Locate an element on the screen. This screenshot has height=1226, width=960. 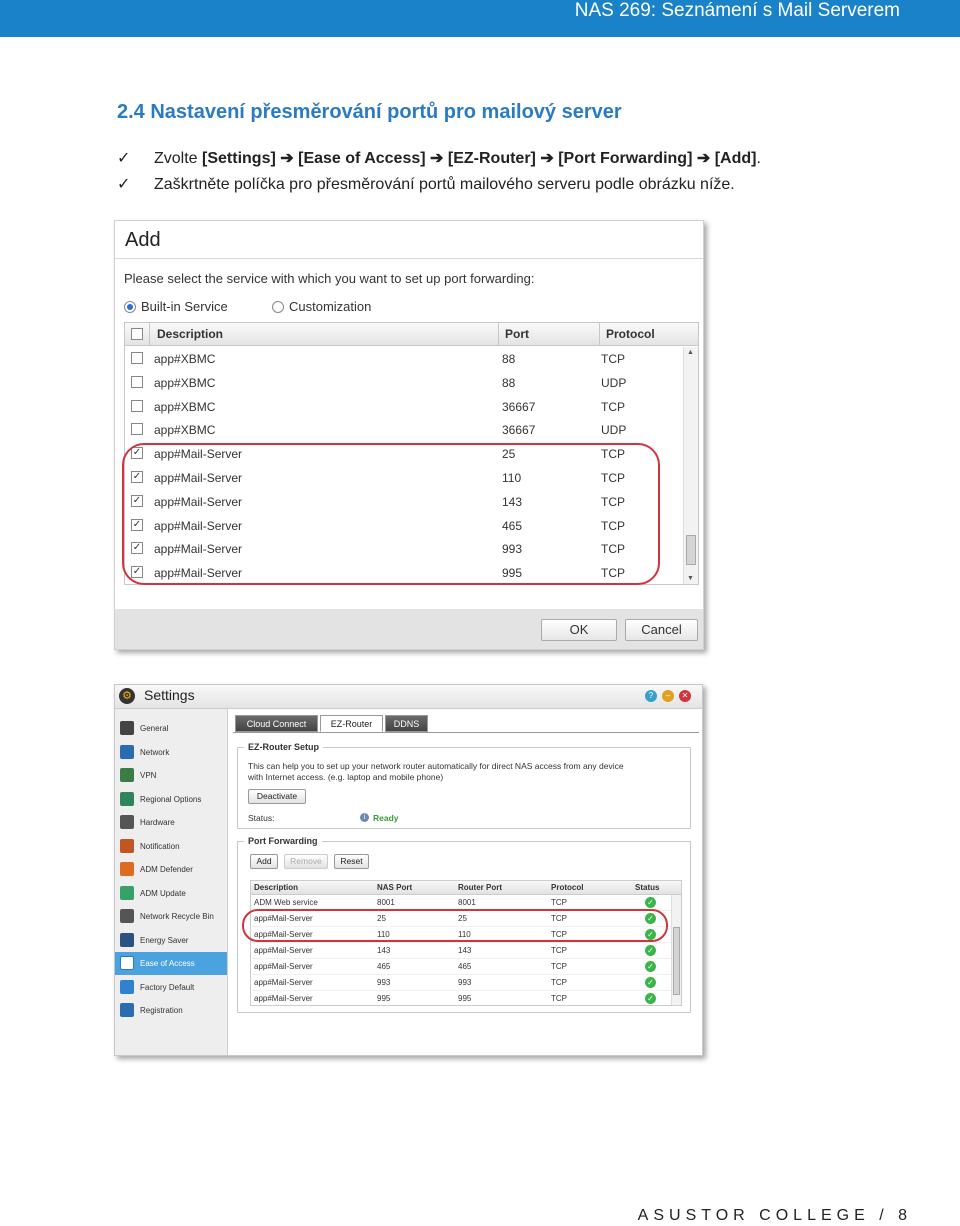
sidebar-item-label: General is located at coordinates (154, 728).